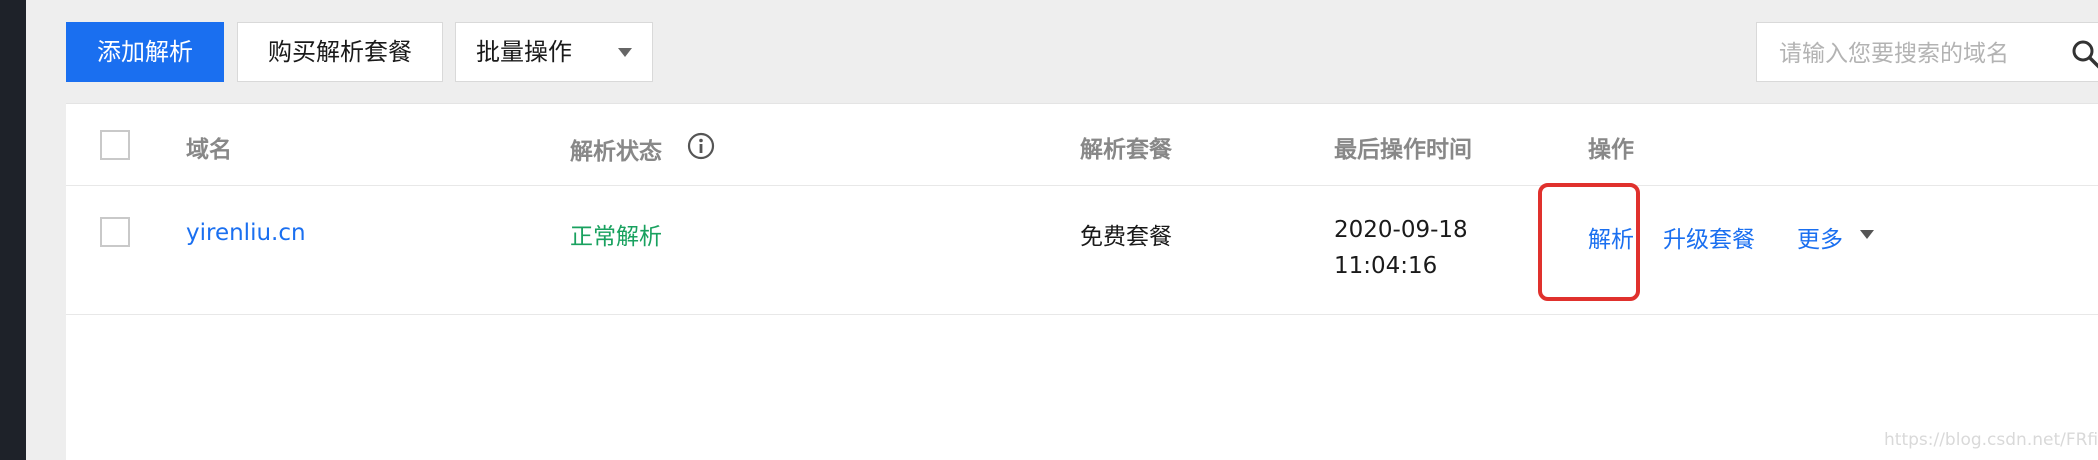 This screenshot has height=460, width=2098. What do you see at coordinates (115, 145) in the screenshot?
I see `select-all-checkbox` at bounding box center [115, 145].